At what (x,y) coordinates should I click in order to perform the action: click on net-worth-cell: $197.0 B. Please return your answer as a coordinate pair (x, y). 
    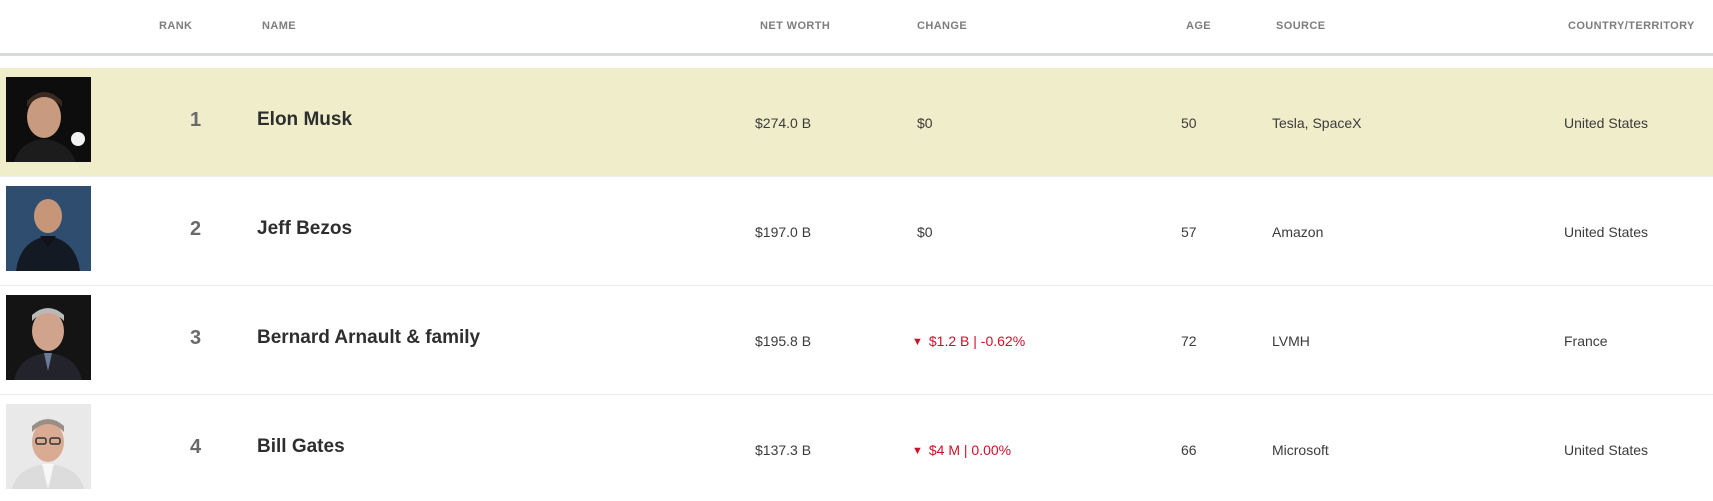
    Looking at the image, I should click on (783, 232).